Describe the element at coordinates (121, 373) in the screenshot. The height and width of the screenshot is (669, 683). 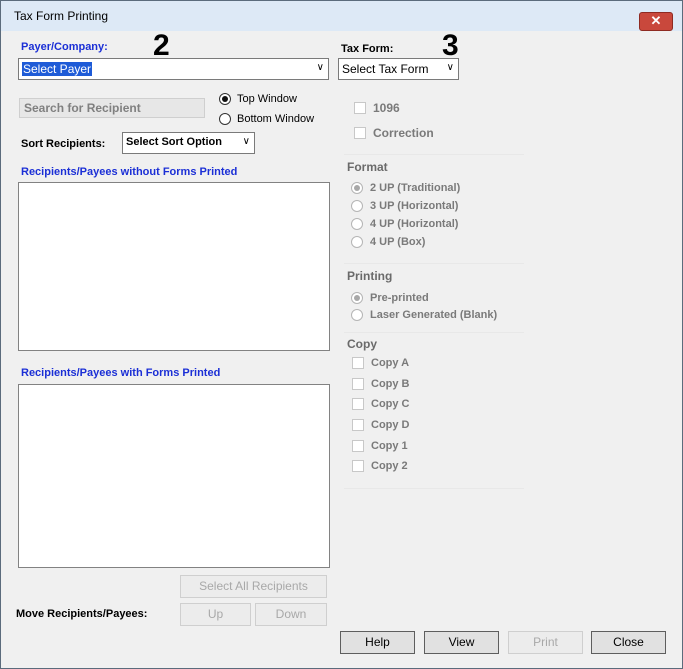
I see `with-forms-list-label: Recipients/Payees with Forms Printed` at that location.